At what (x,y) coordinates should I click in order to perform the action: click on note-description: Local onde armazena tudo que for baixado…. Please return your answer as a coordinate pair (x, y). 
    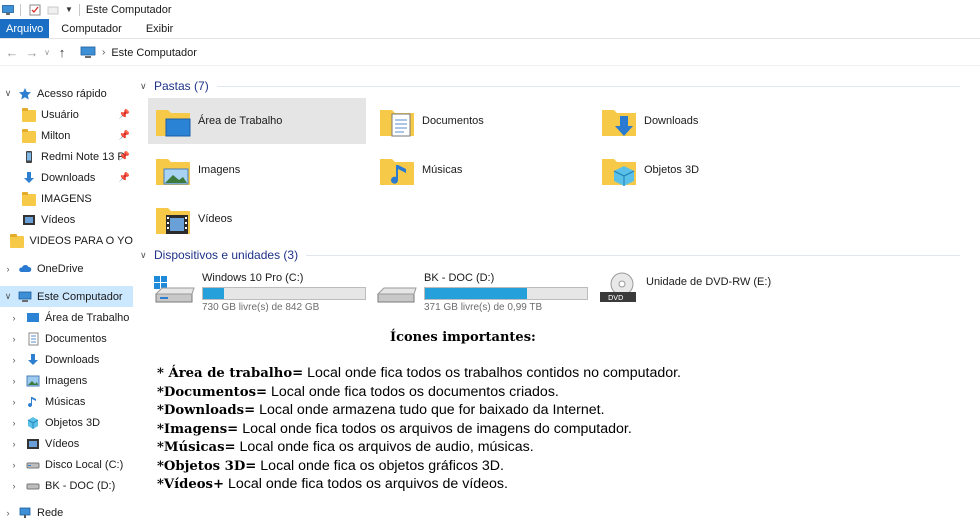
    Looking at the image, I should click on (430, 410).